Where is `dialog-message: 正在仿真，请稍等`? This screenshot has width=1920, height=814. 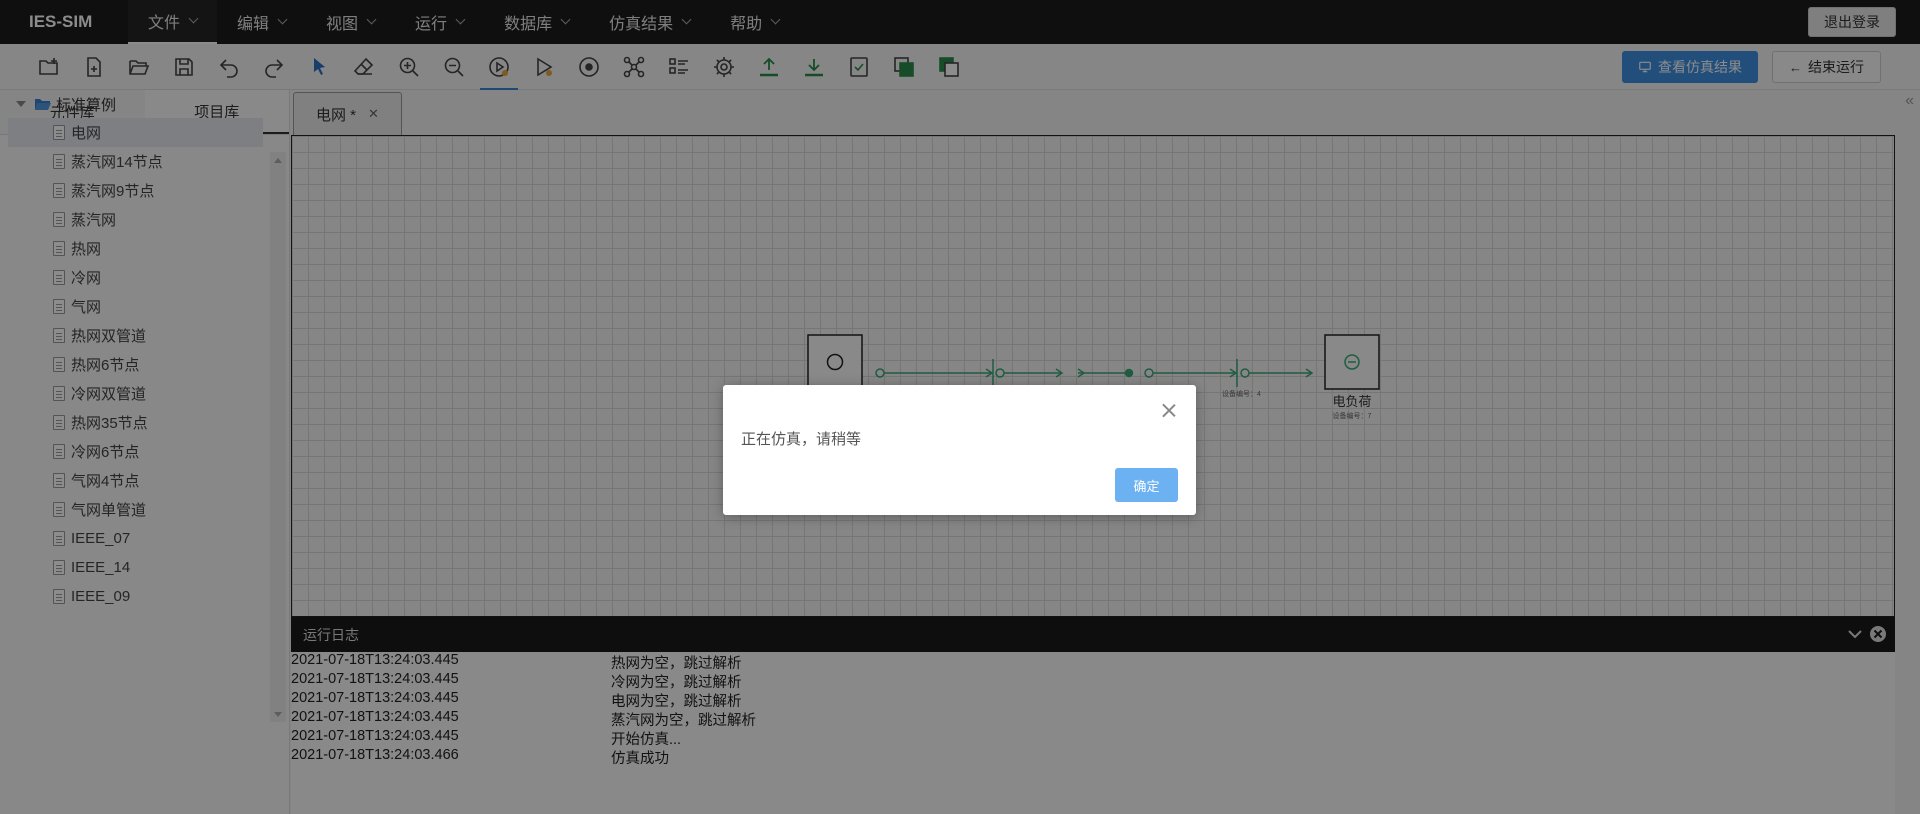 dialog-message: 正在仿真，请稍等 is located at coordinates (801, 439).